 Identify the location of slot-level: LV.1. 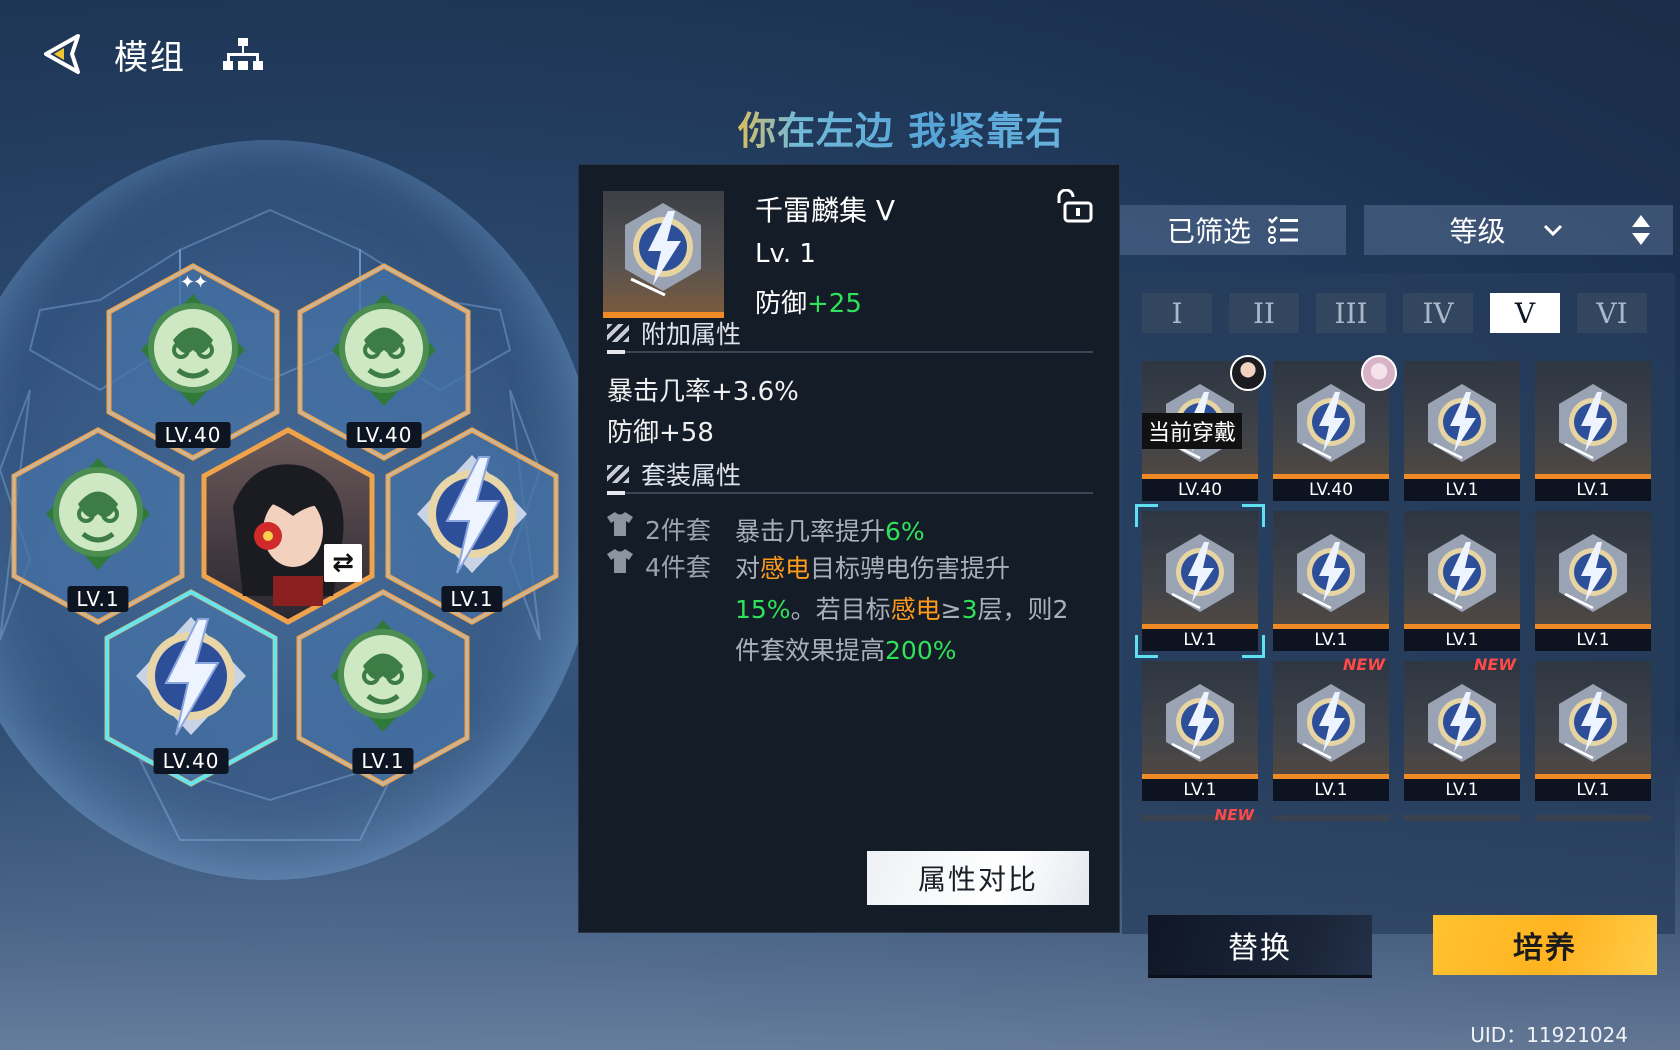
(383, 761).